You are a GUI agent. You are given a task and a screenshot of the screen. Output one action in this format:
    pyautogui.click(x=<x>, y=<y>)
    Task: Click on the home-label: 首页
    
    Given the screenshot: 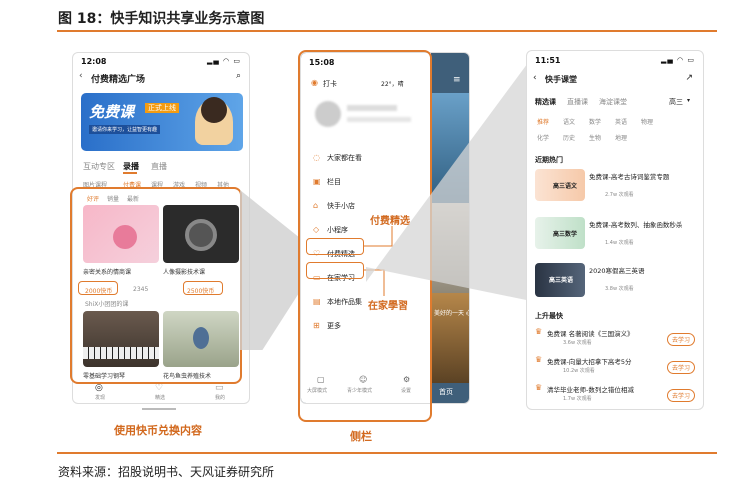 What is the action you would take?
    pyautogui.click(x=446, y=392)
    